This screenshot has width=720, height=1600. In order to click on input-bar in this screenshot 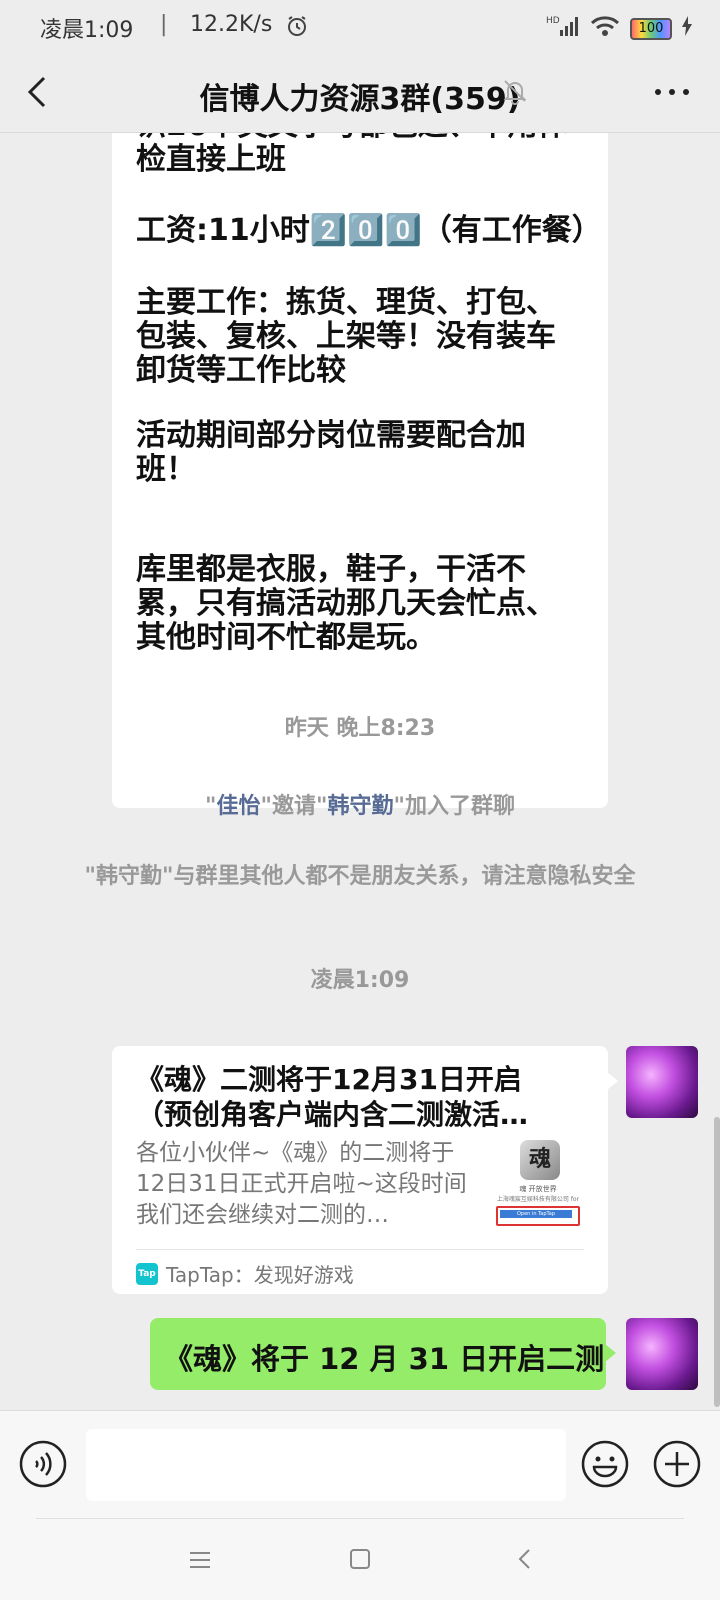, I will do `click(360, 1464)`.